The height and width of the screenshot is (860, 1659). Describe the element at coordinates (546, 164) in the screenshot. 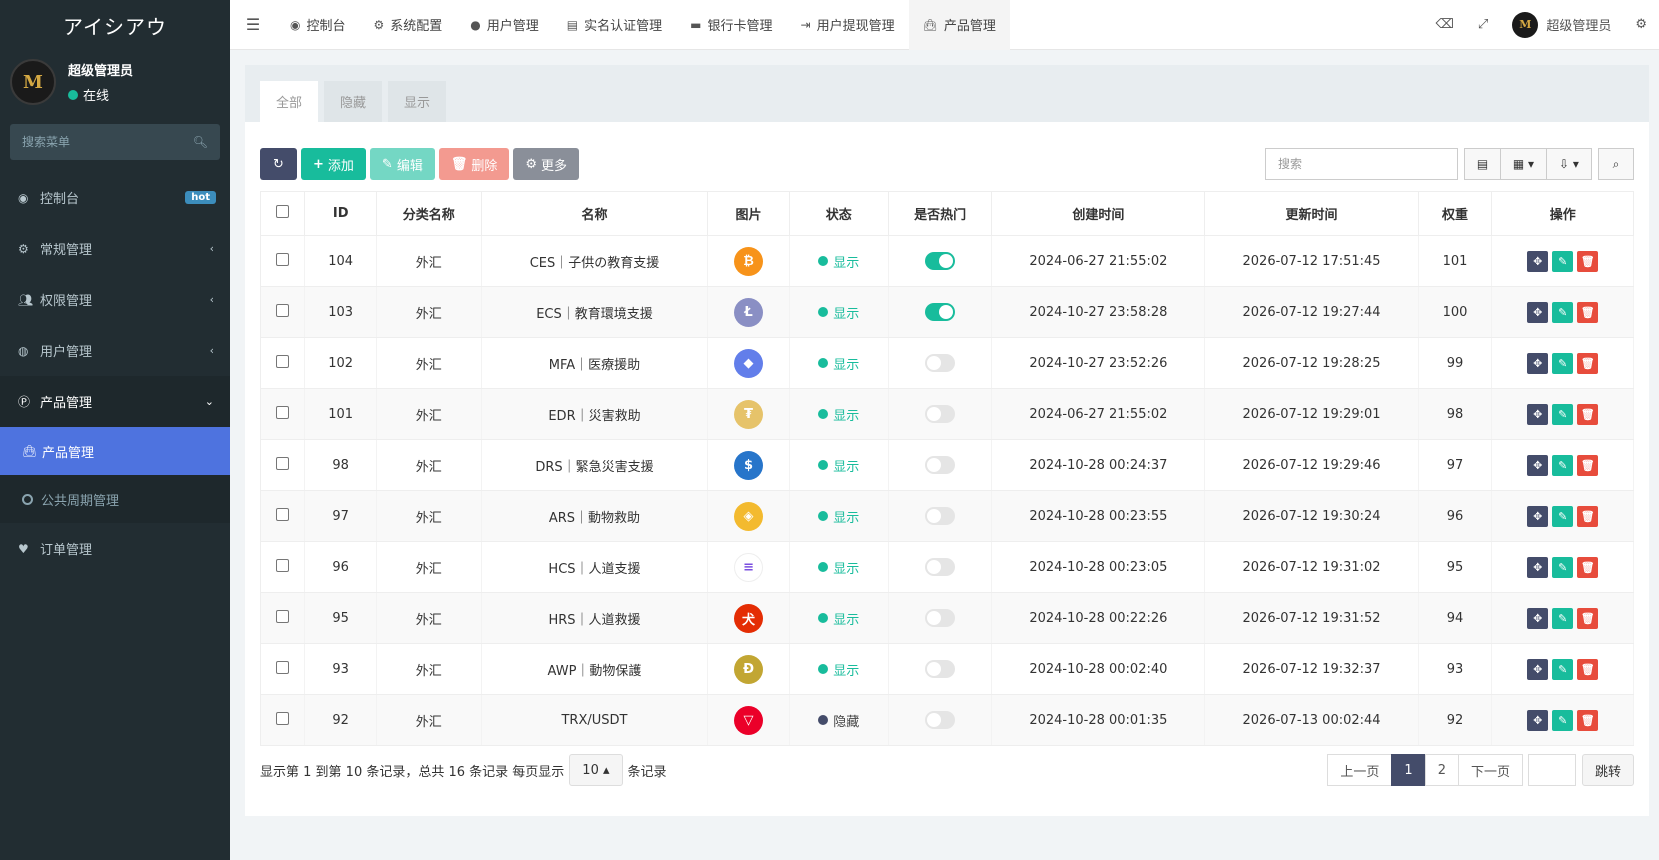

I see `more-button: ⚙ 更多` at that location.